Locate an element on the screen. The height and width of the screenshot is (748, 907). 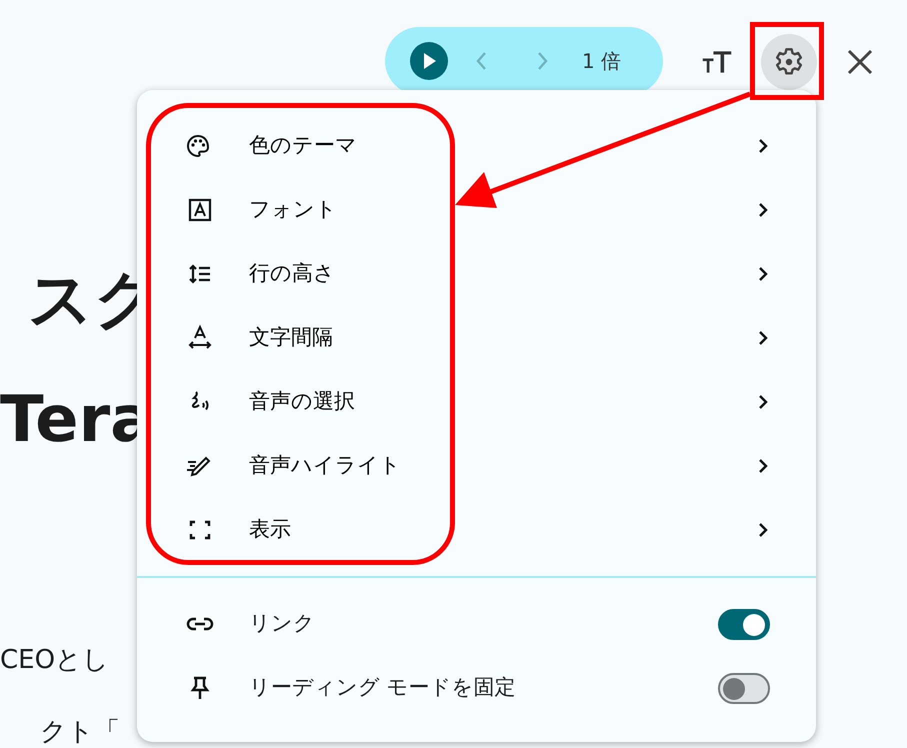
menu-item: フォント is located at coordinates (476, 210).